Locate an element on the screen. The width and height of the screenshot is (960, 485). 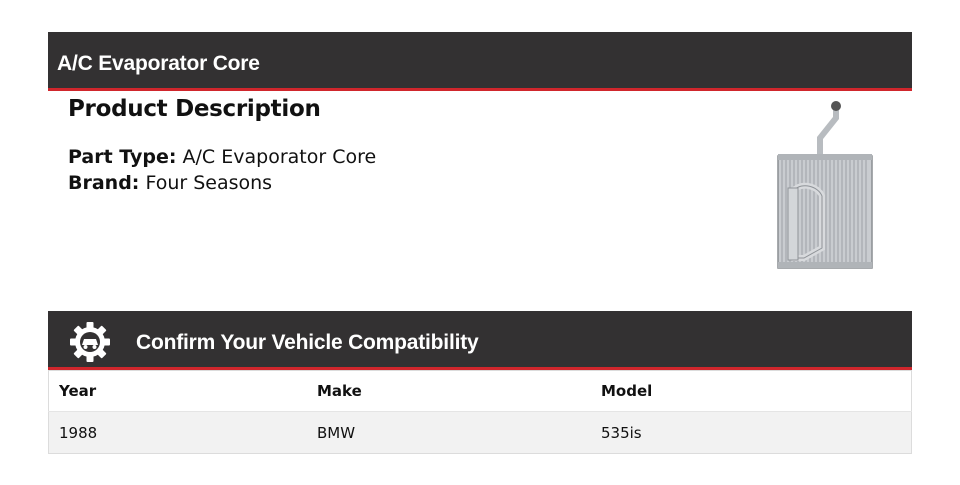
cell-model: 535is is located at coordinates (751, 432).